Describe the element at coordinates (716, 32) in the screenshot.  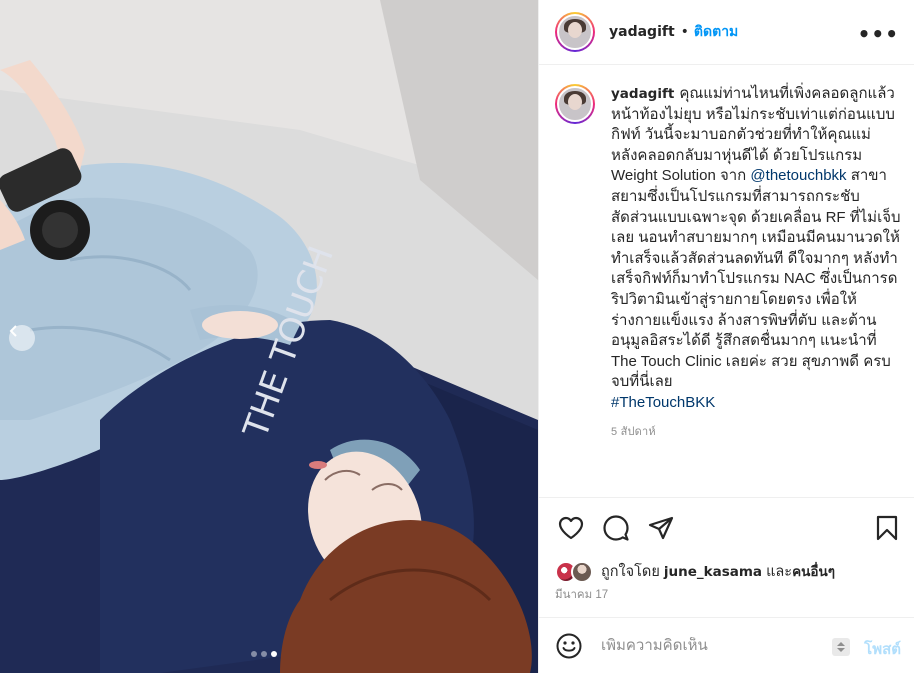
I see `follow-button: ติดตาม` at that location.